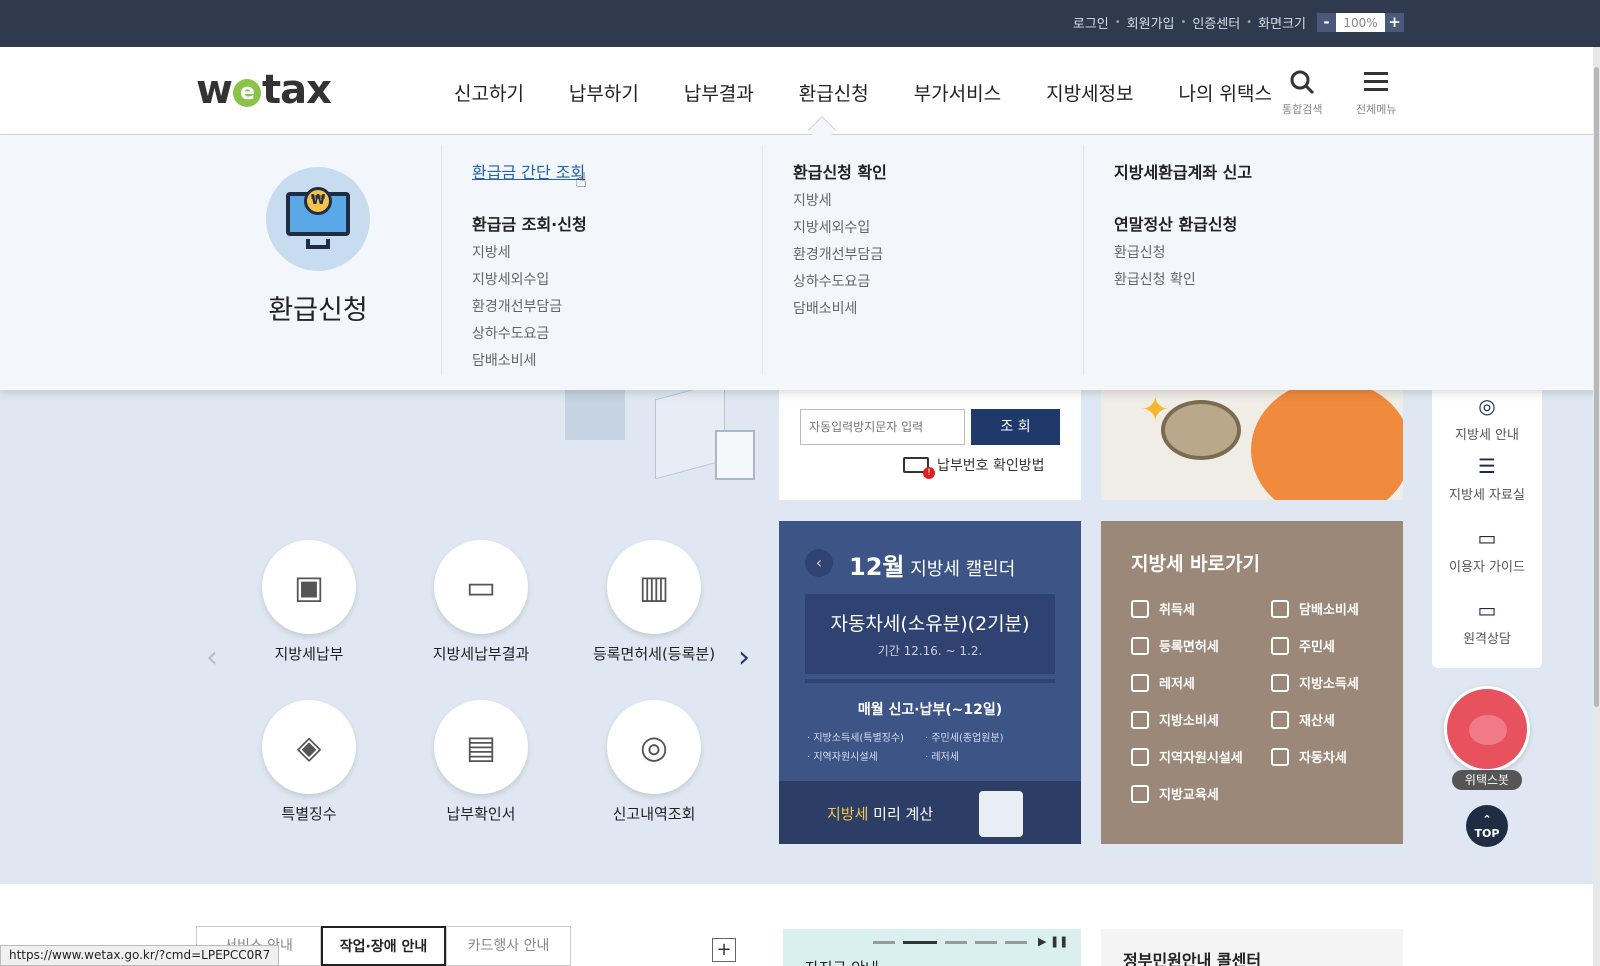 This screenshot has width=1600, height=966. Describe the element at coordinates (654, 747) in the screenshot. I see `magnifier-folder-icon: ◎` at that location.